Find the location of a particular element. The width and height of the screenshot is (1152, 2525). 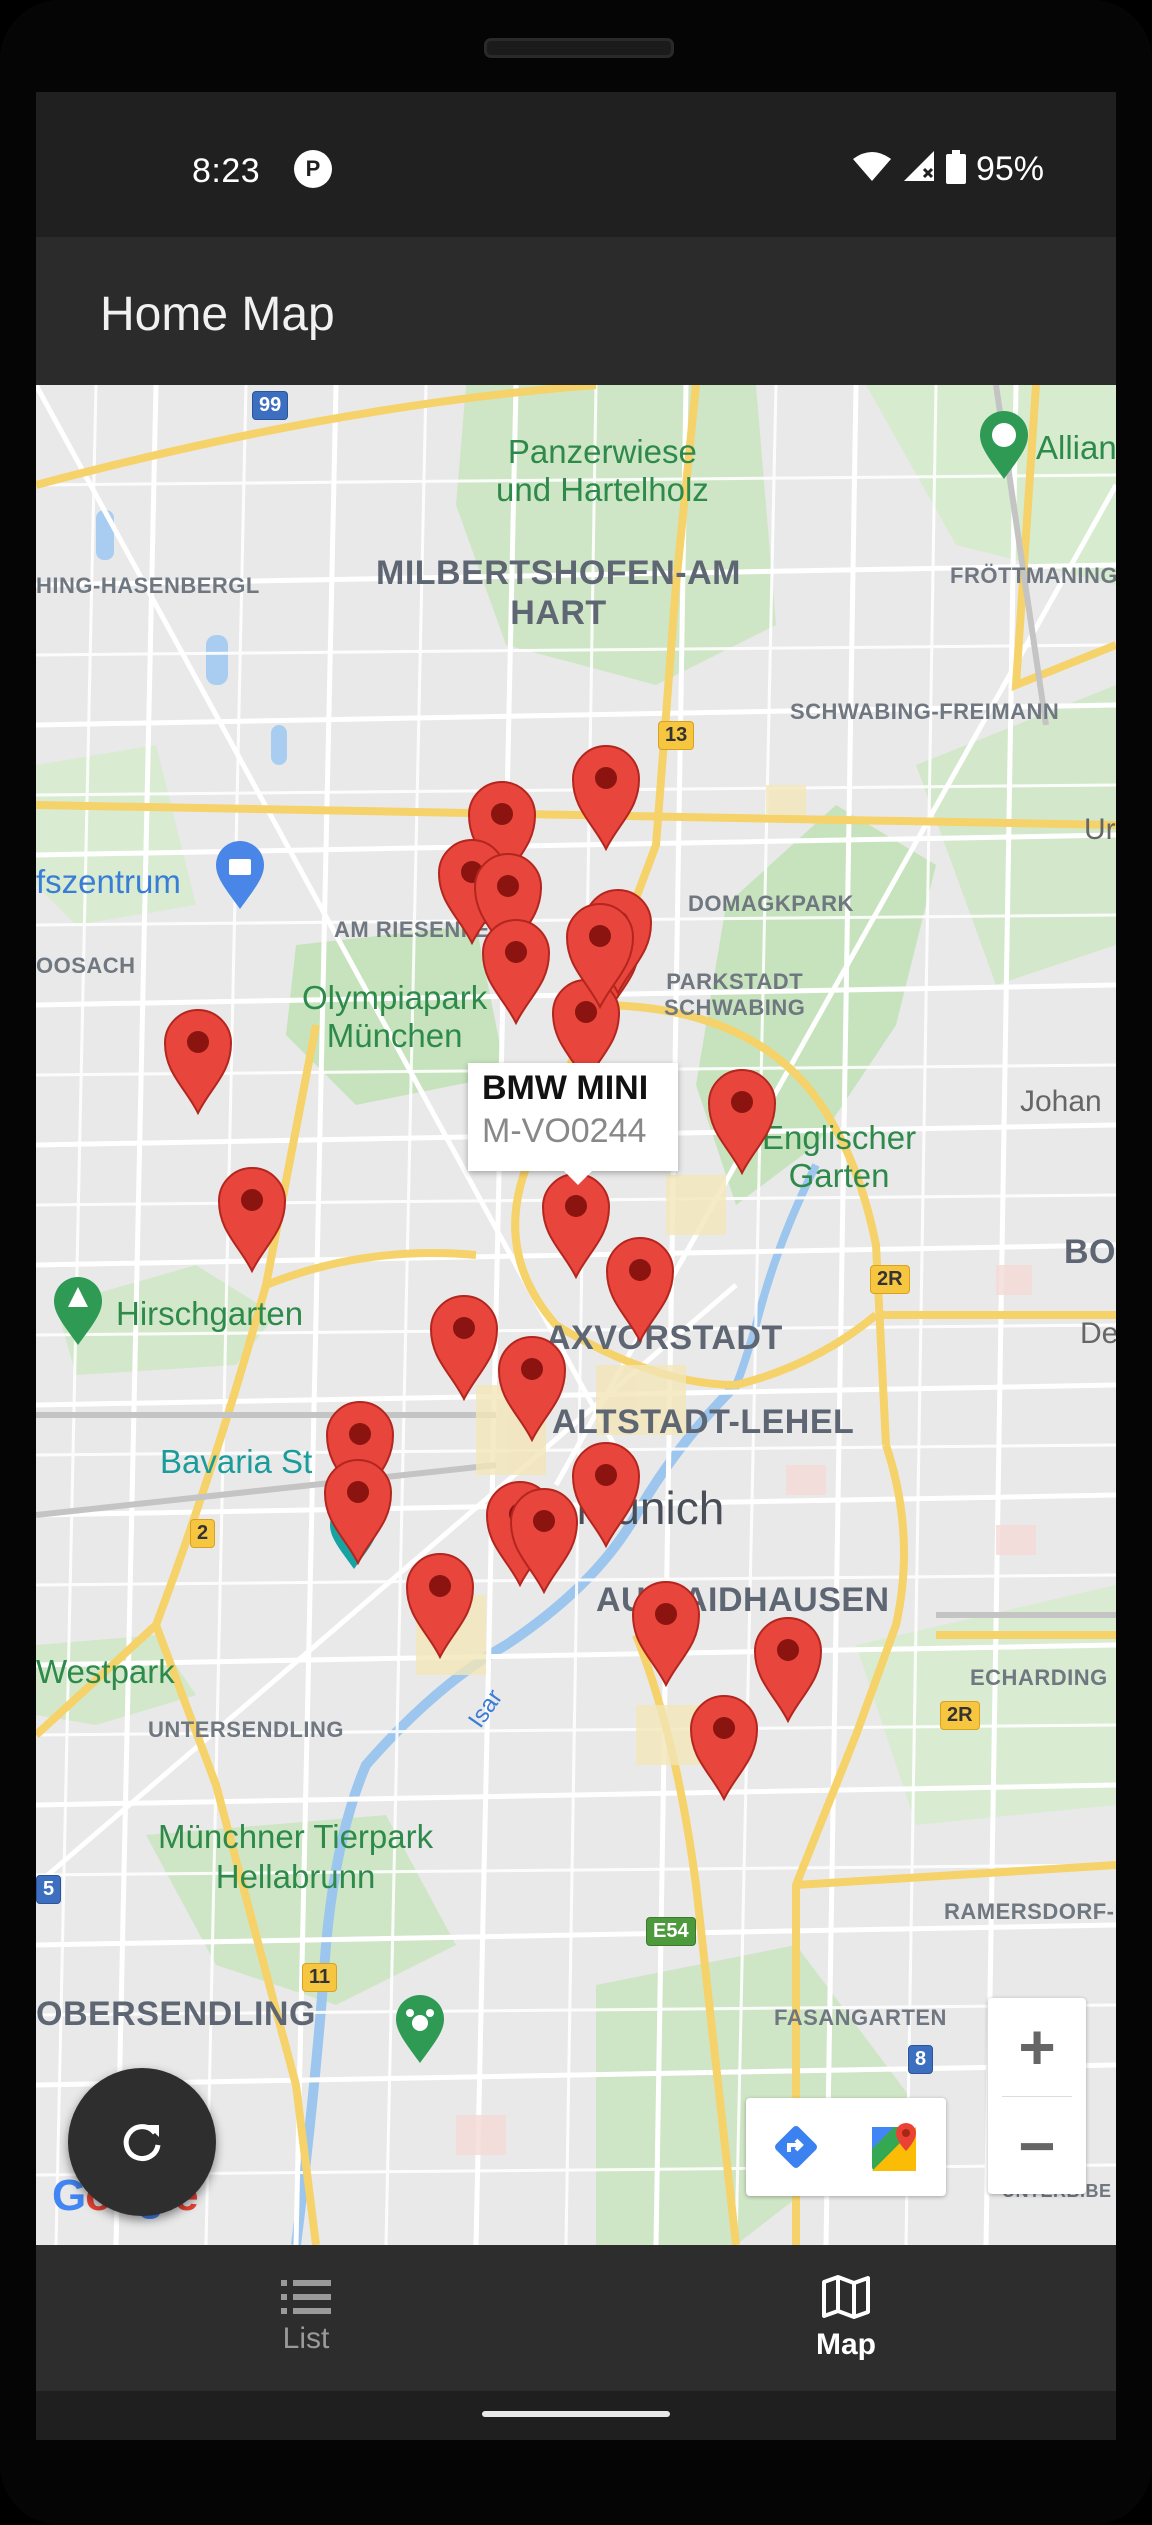

map-label-tierpark: Münchner Tierpark Hellabrunn is located at coordinates (296, 1856).